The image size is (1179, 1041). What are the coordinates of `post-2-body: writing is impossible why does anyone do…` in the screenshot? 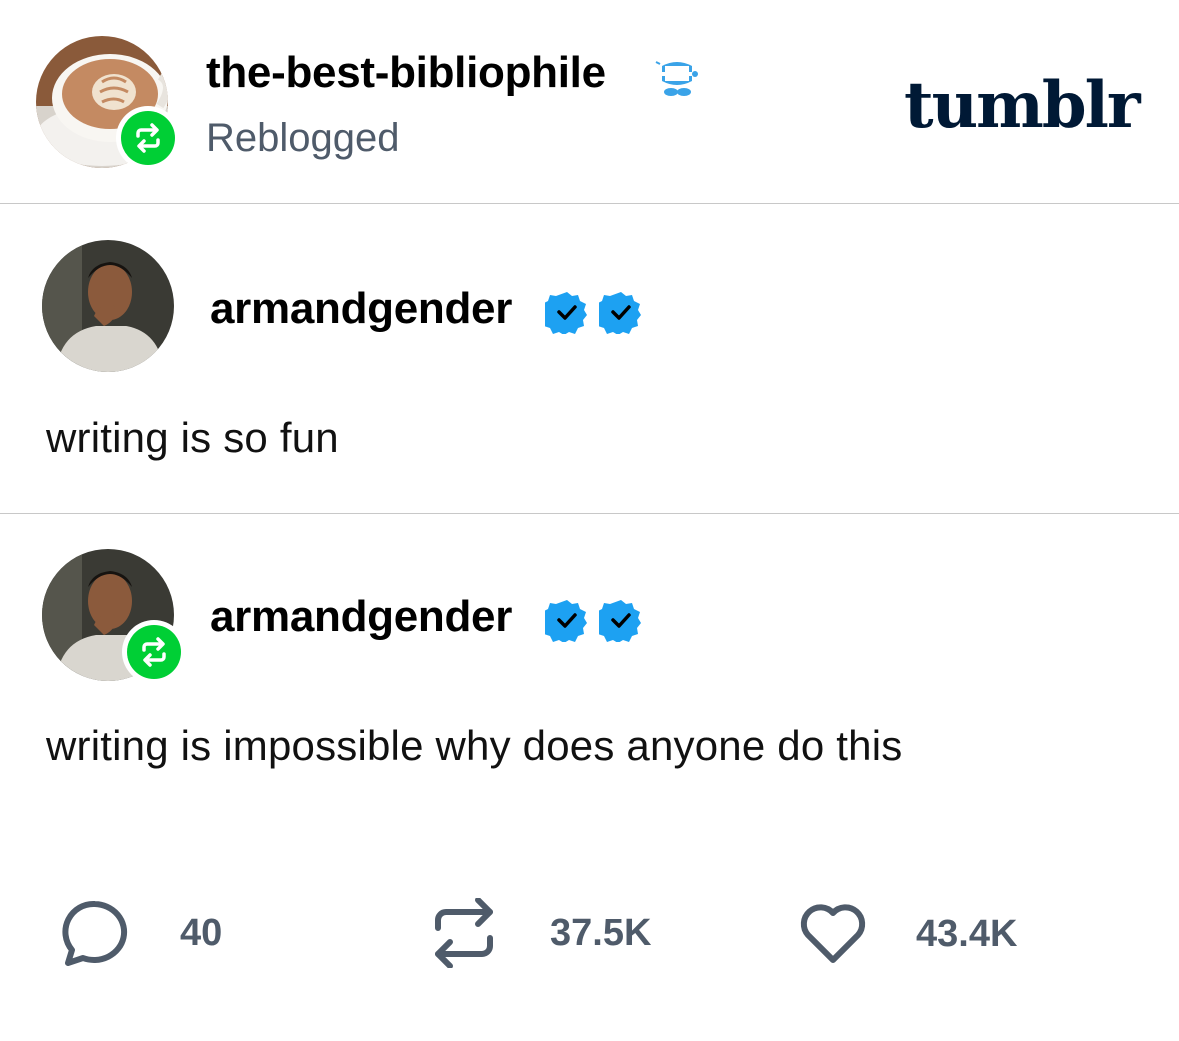 It's located at (474, 745).